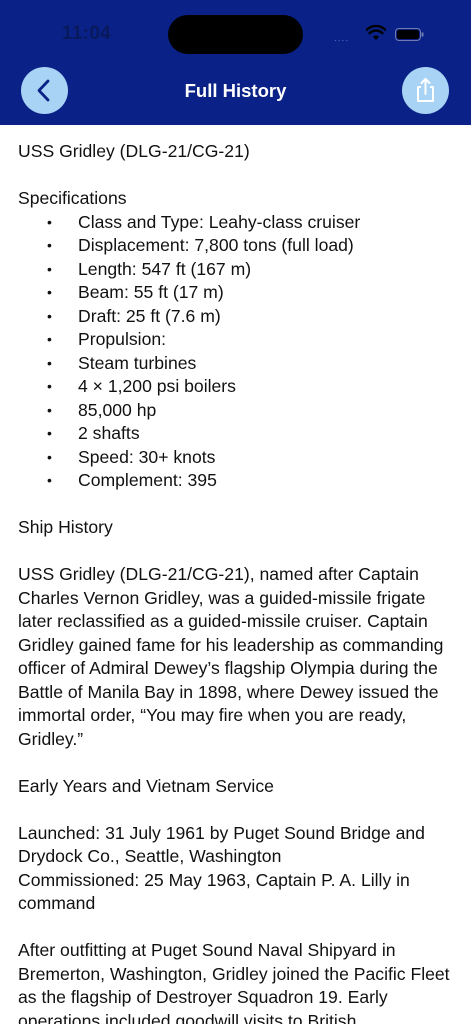 The image size is (471, 1024). What do you see at coordinates (238, 246) in the screenshot?
I see `list-item: Displacement: 7,800 tons (full load)` at bounding box center [238, 246].